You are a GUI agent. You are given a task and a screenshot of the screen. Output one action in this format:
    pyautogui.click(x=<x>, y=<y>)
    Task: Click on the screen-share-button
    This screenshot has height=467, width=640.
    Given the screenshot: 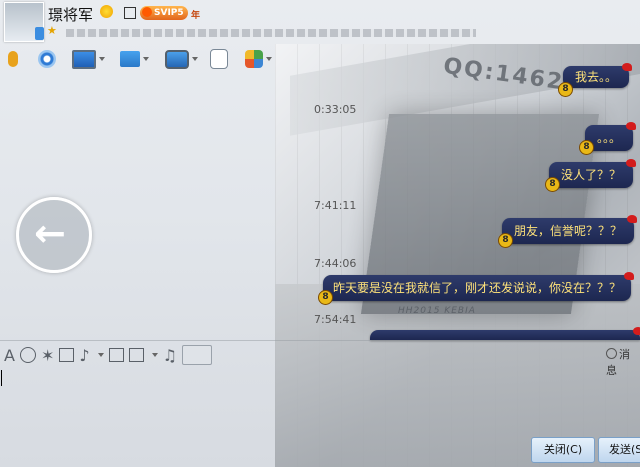 What is the action you would take?
    pyautogui.click(x=181, y=59)
    